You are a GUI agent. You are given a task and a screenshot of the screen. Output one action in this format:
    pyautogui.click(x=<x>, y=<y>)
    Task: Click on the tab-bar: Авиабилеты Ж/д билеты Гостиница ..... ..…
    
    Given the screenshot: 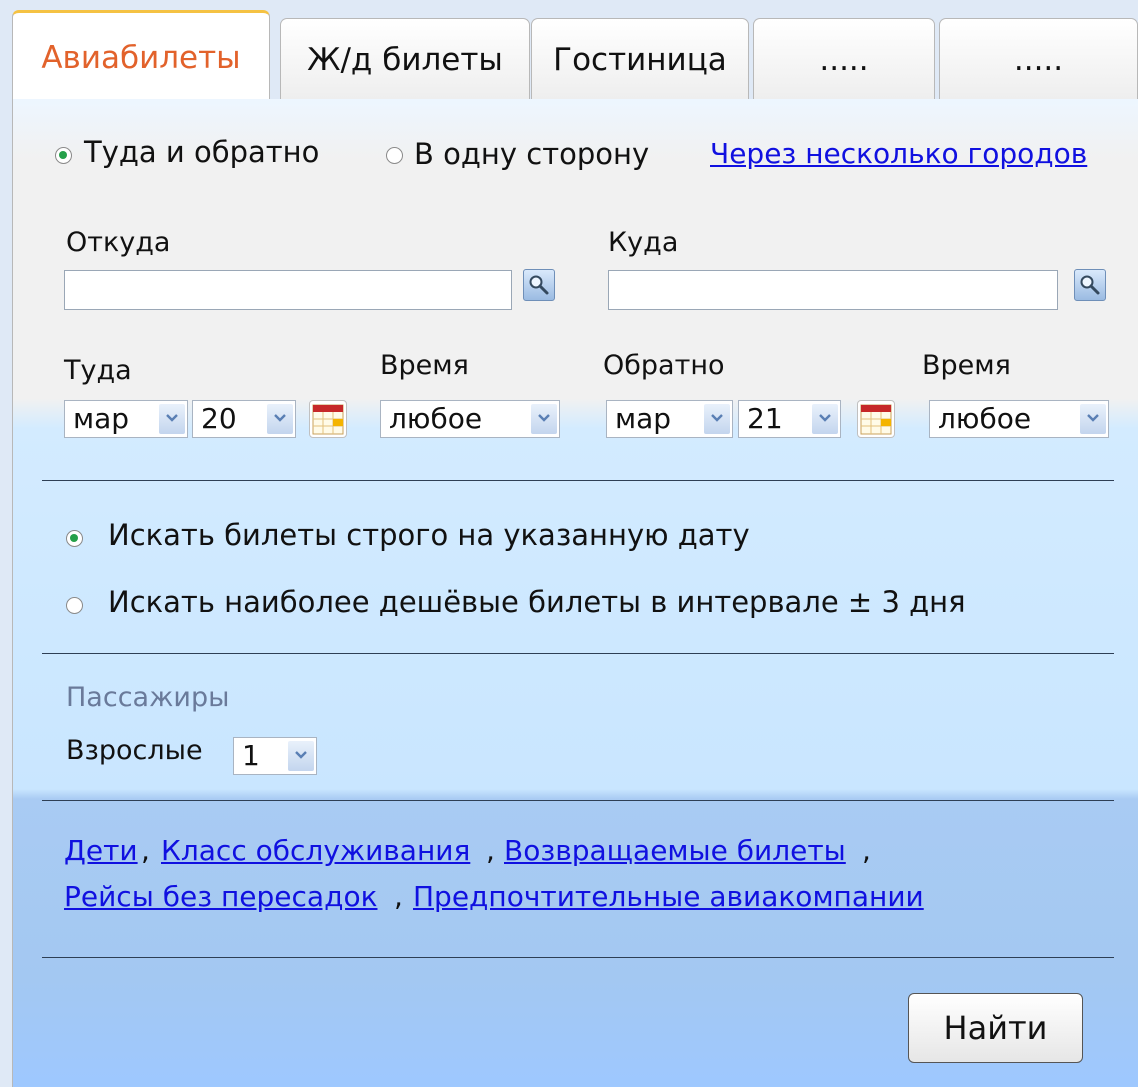 What is the action you would take?
    pyautogui.click(x=575, y=56)
    